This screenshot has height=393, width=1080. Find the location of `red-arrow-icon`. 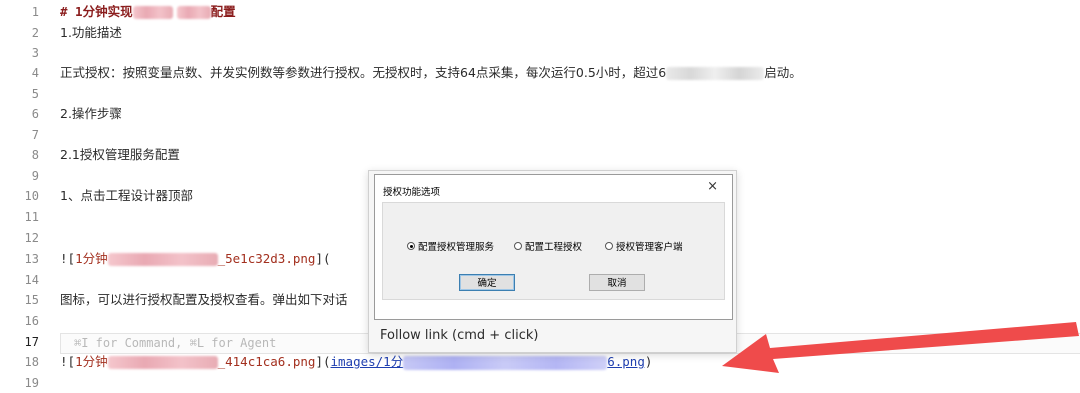

red-arrow-icon is located at coordinates (900, 347).